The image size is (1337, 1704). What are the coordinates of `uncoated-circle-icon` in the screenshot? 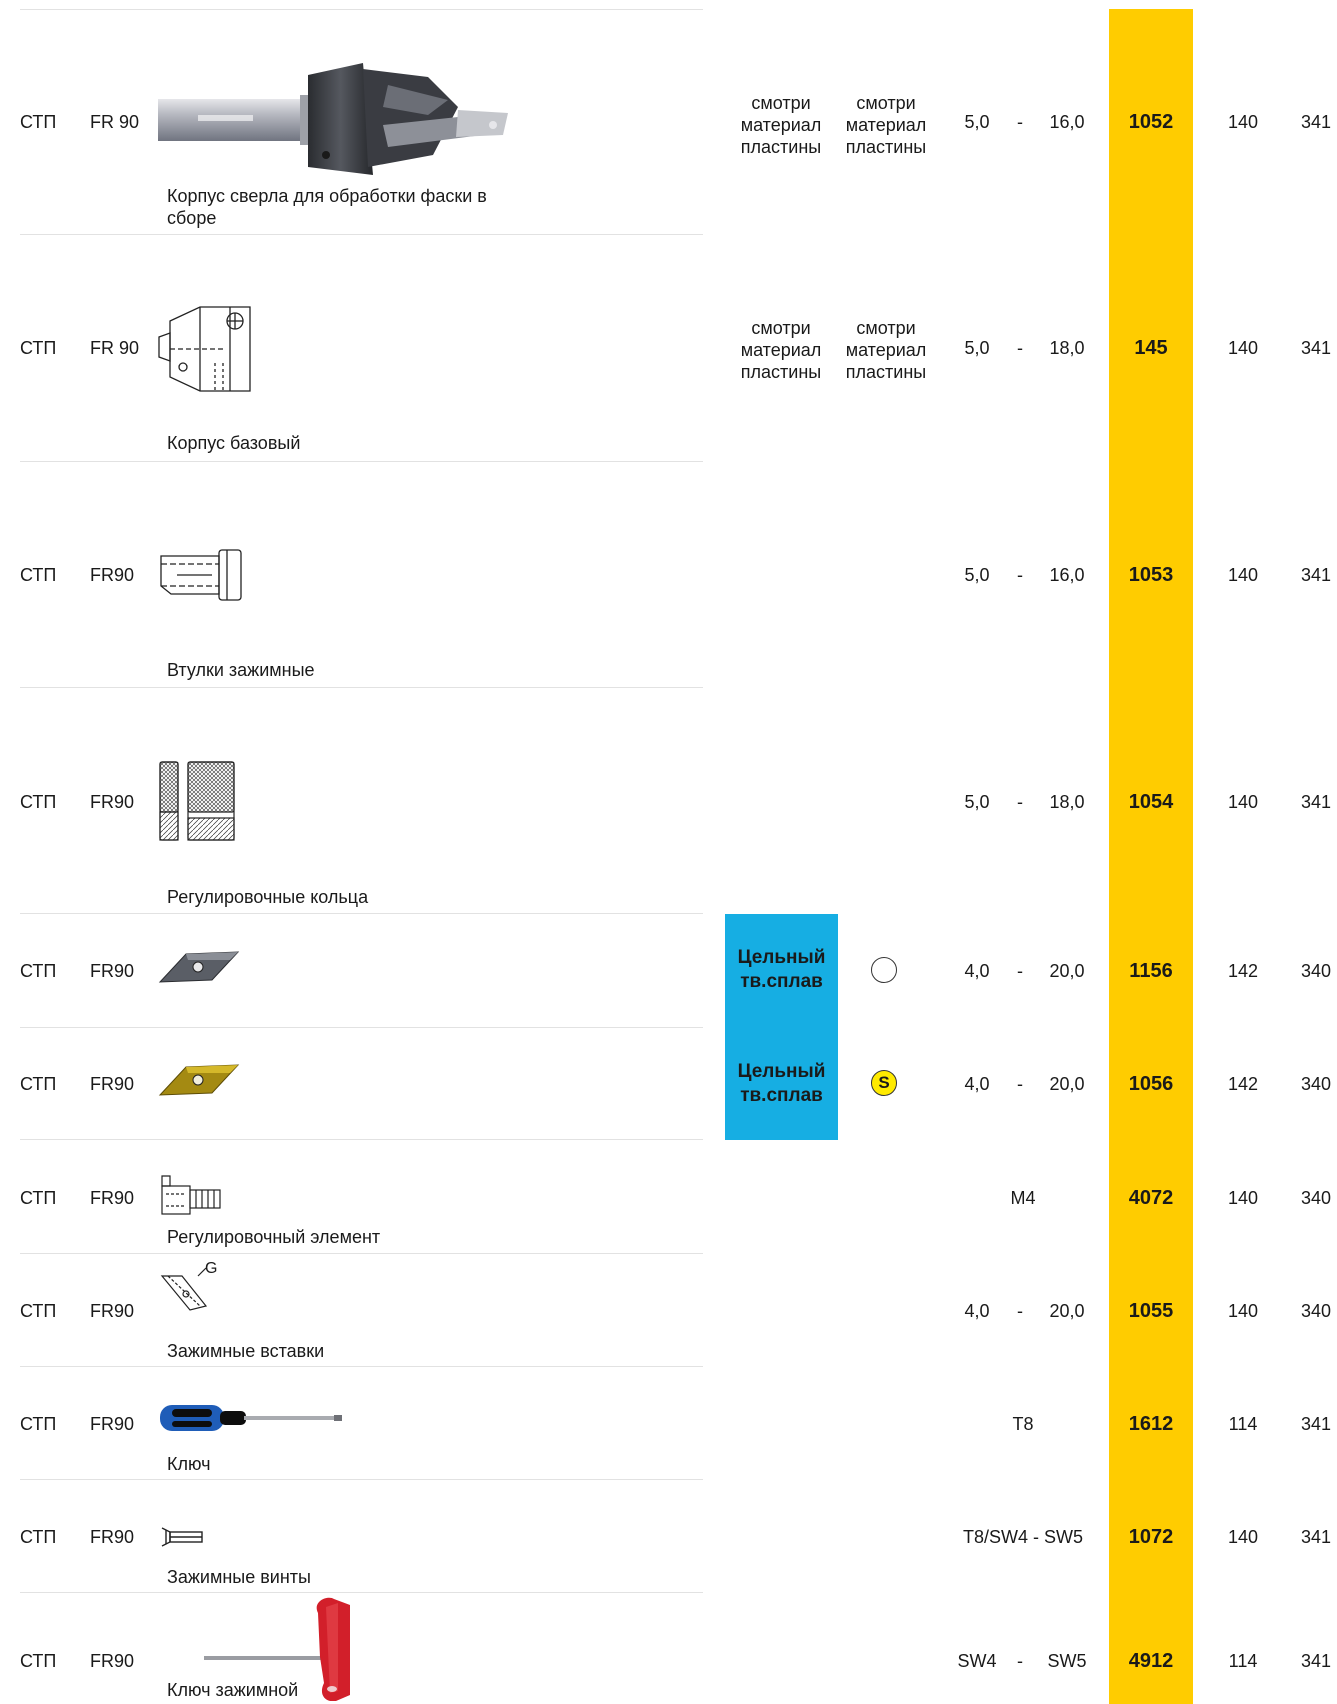 It's located at (884, 970).